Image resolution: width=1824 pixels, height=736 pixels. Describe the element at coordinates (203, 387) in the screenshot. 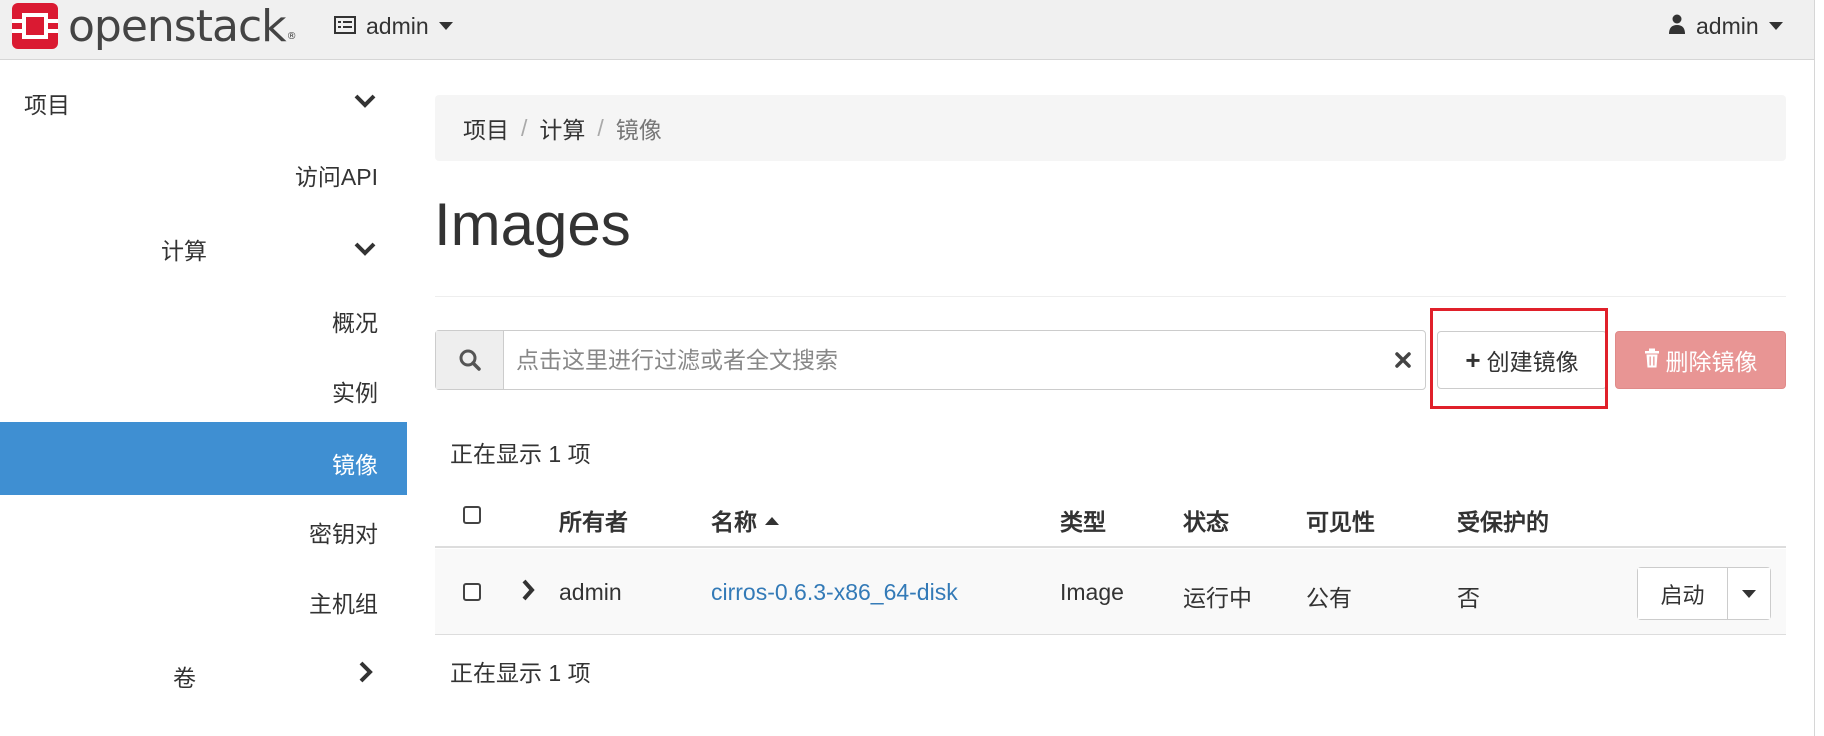

I see `sidebar-item-instances: 实例` at that location.